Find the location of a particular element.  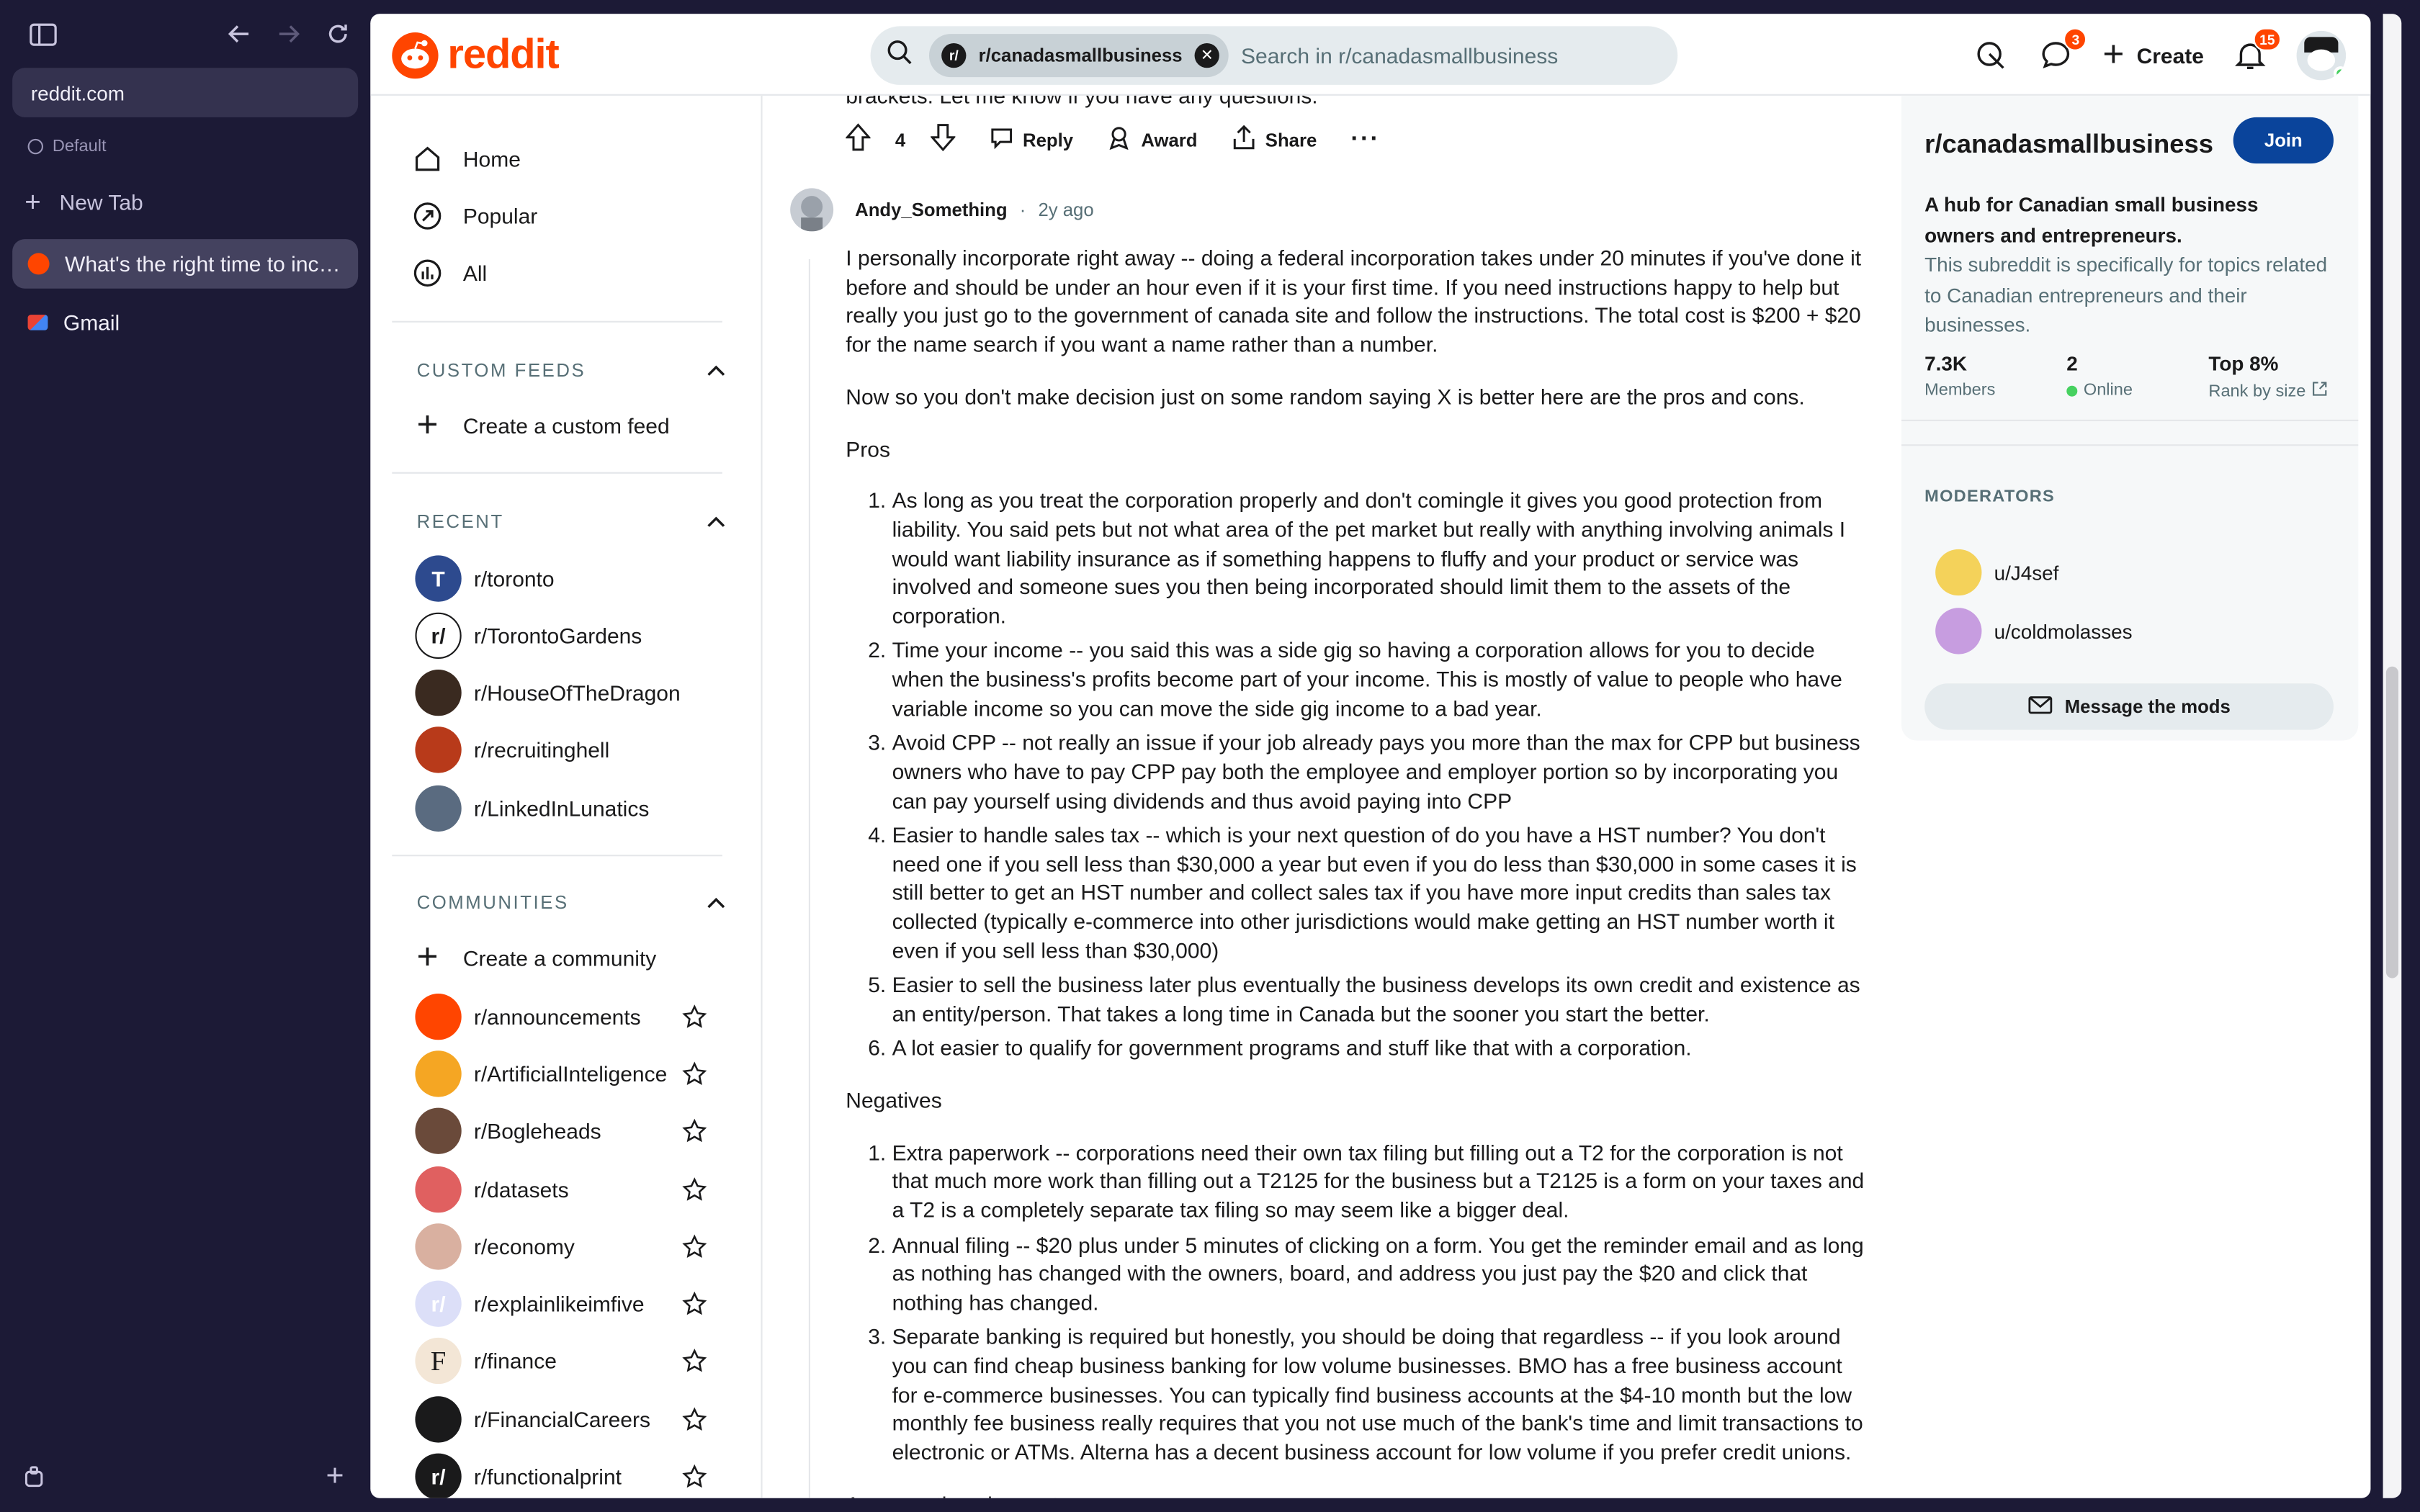

notifications-badge: 15 is located at coordinates (2267, 39).